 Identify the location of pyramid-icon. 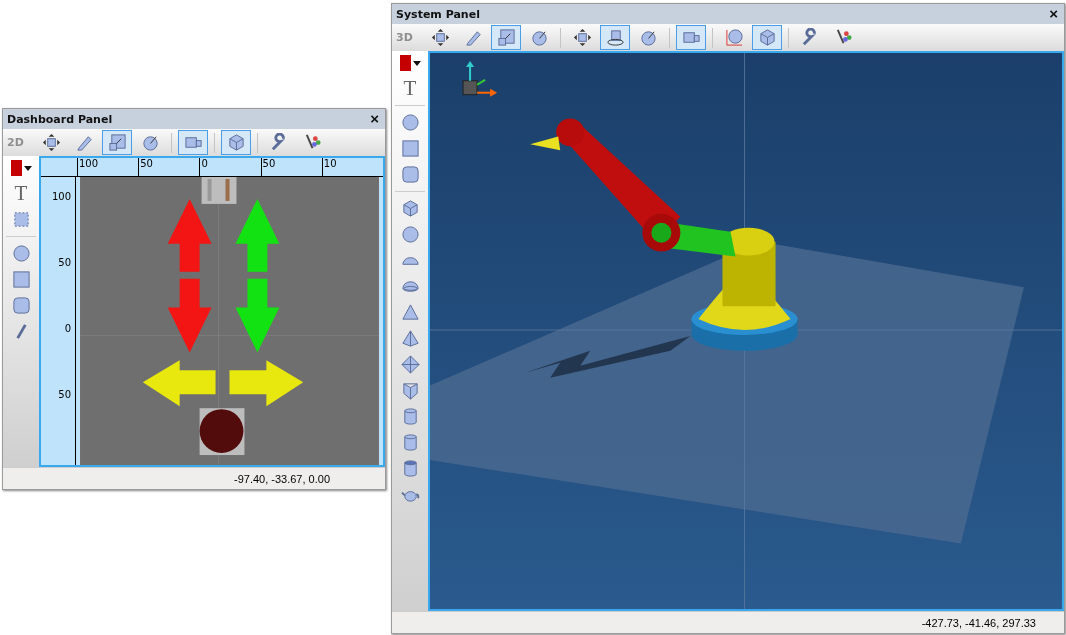
(410, 338).